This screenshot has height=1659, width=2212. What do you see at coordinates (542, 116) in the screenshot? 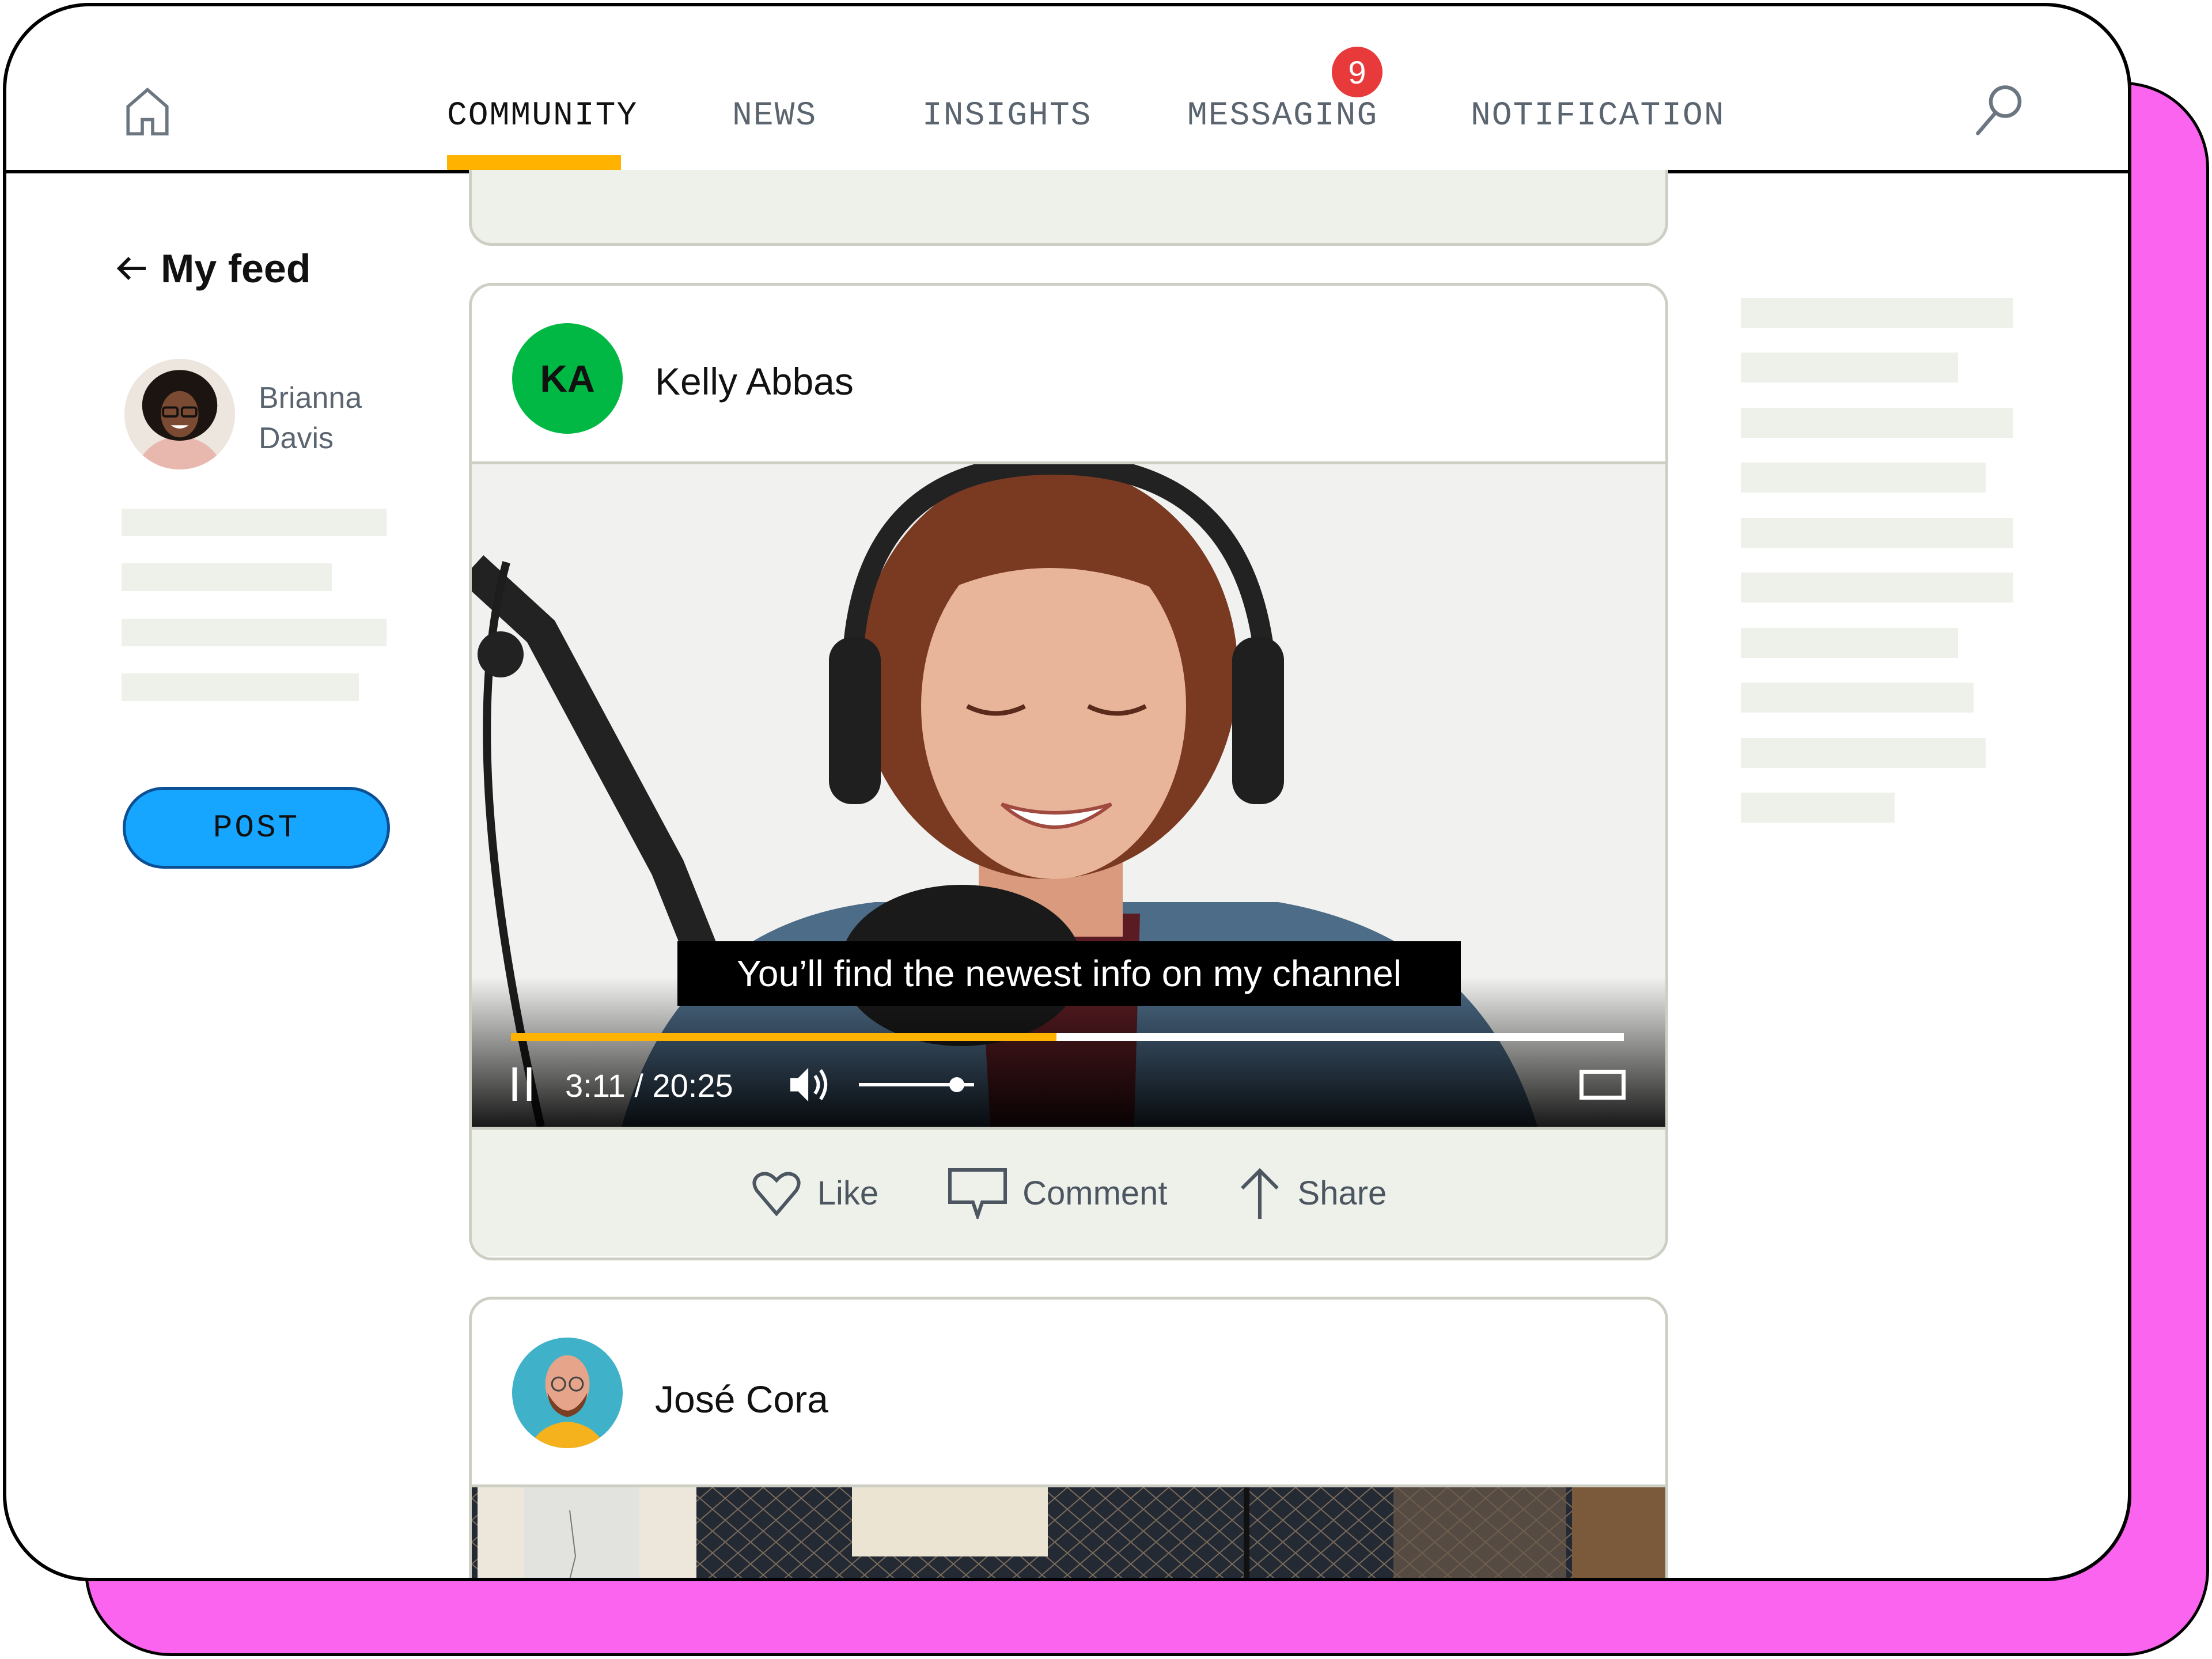
I see `tab-community: COMMUNITY` at bounding box center [542, 116].